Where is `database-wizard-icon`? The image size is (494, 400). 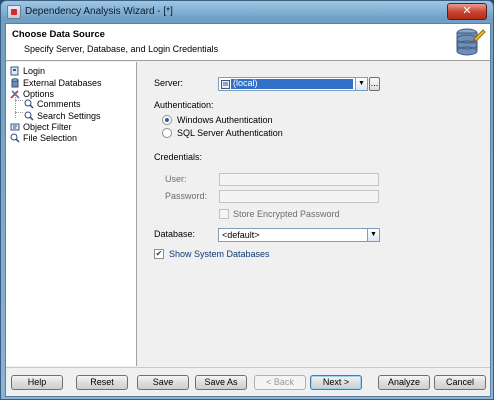
database-wizard-icon is located at coordinates (471, 42).